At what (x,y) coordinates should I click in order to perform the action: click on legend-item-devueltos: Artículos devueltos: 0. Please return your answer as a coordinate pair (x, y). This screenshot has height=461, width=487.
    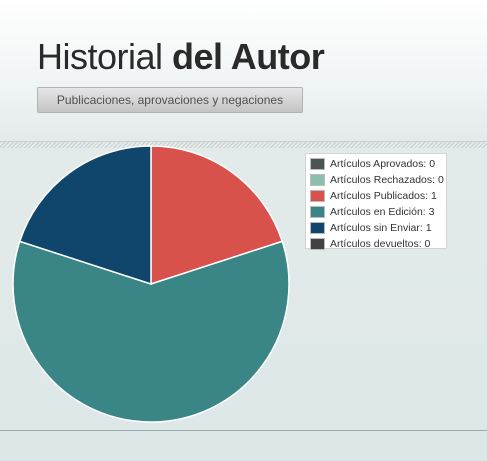
    Looking at the image, I should click on (378, 244).